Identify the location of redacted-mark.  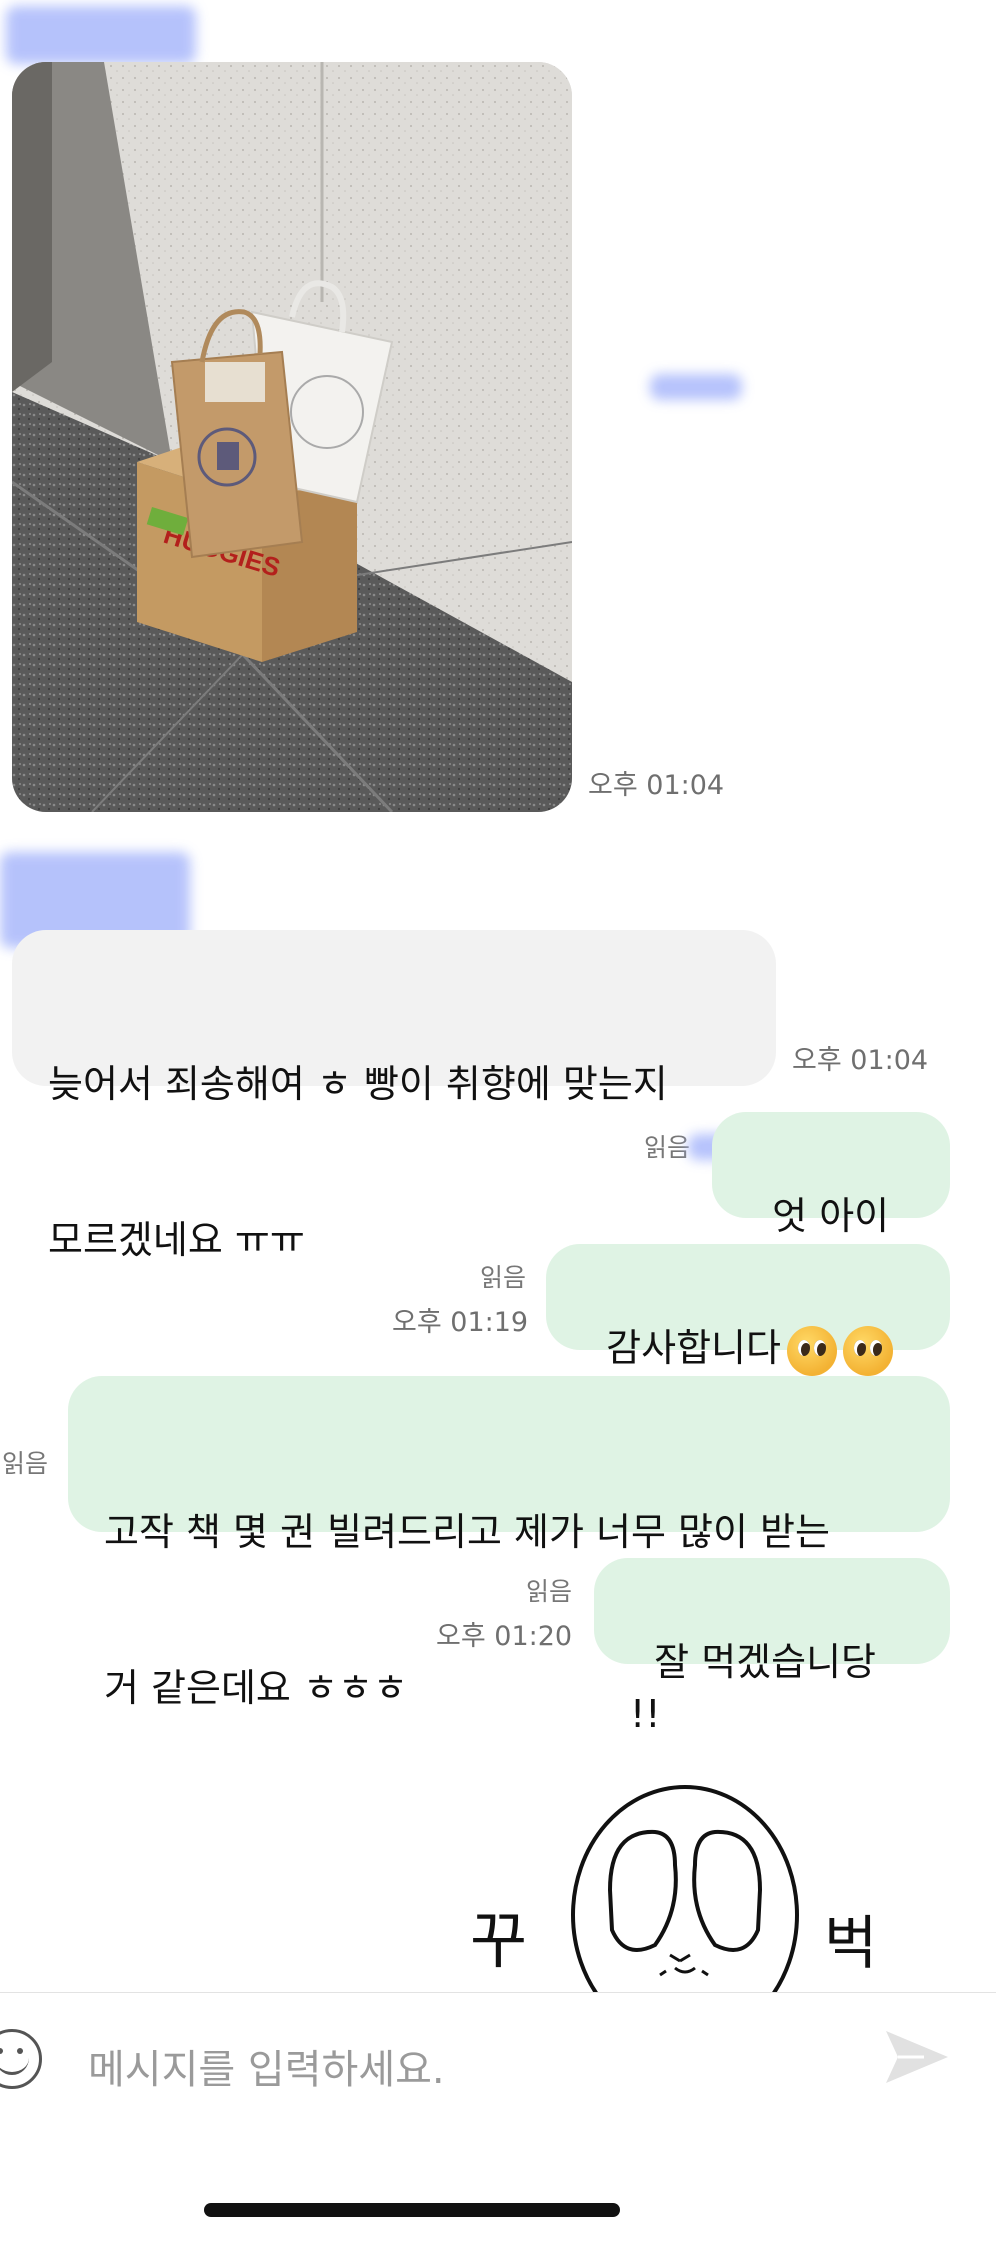
(696, 387).